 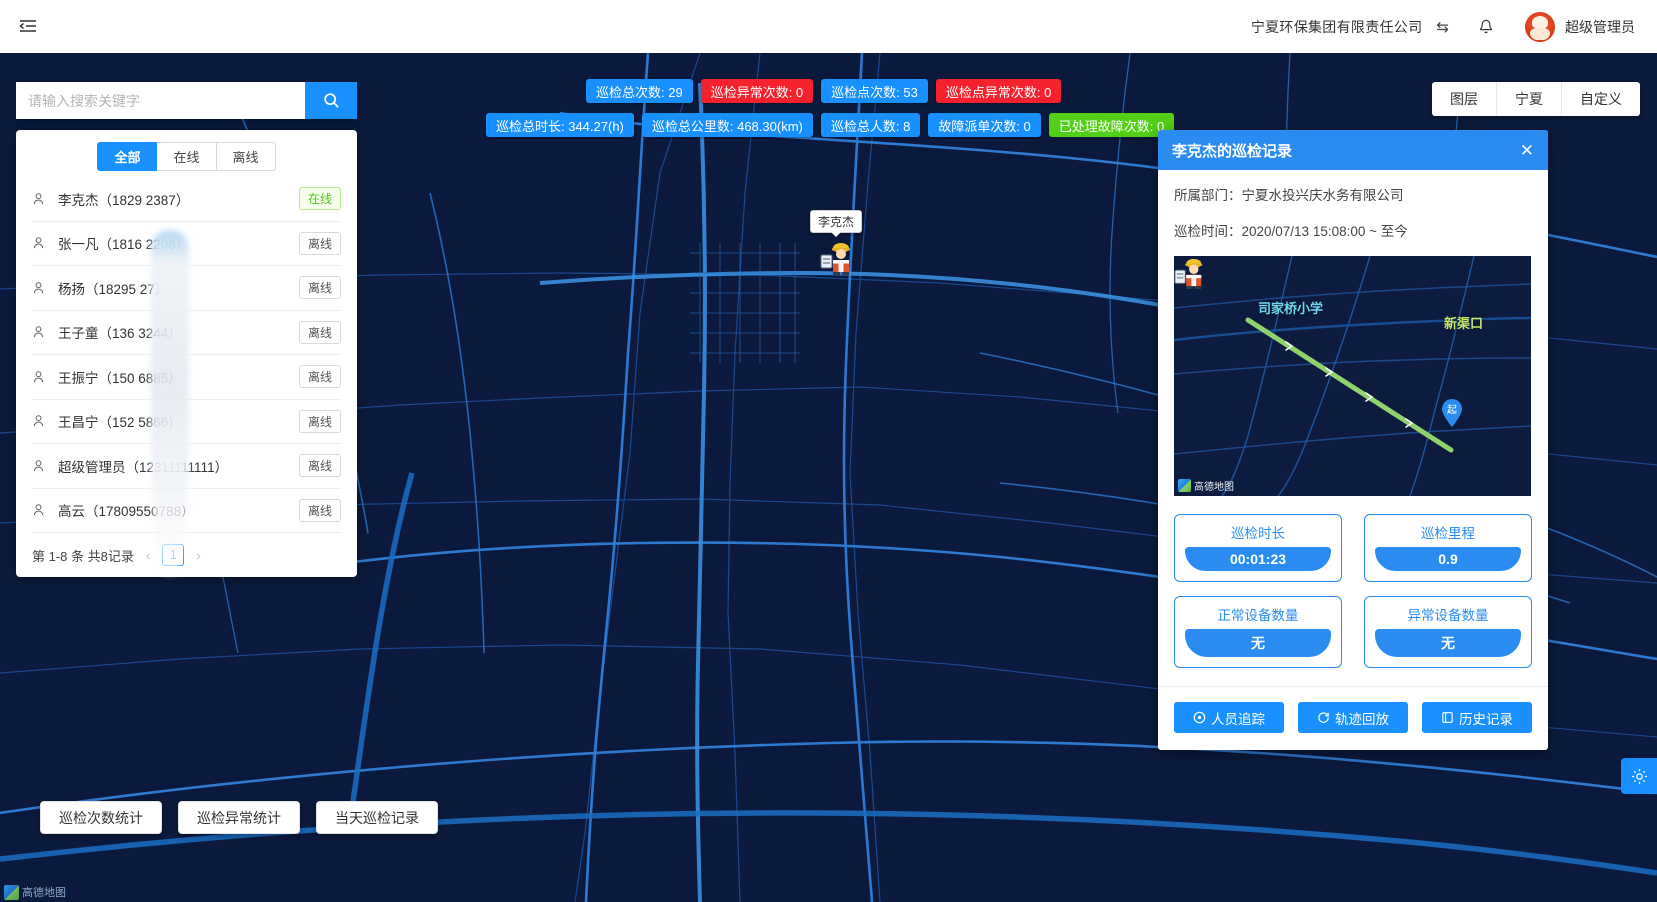 I want to click on search-input, so click(x=160, y=100).